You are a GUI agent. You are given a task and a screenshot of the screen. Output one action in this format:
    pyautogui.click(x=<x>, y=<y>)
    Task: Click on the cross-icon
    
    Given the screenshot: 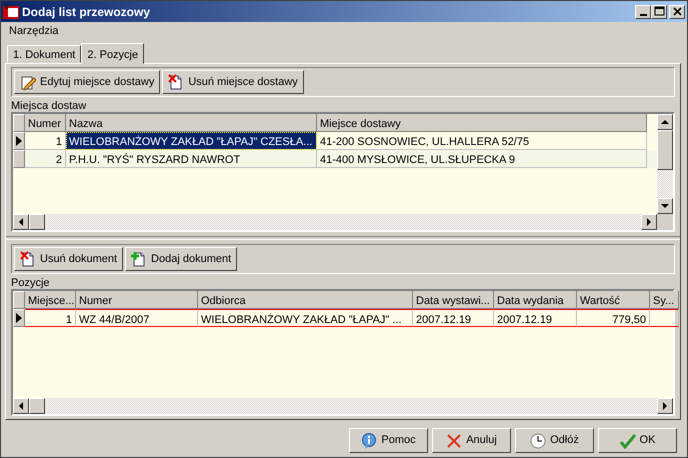 What is the action you would take?
    pyautogui.click(x=454, y=440)
    